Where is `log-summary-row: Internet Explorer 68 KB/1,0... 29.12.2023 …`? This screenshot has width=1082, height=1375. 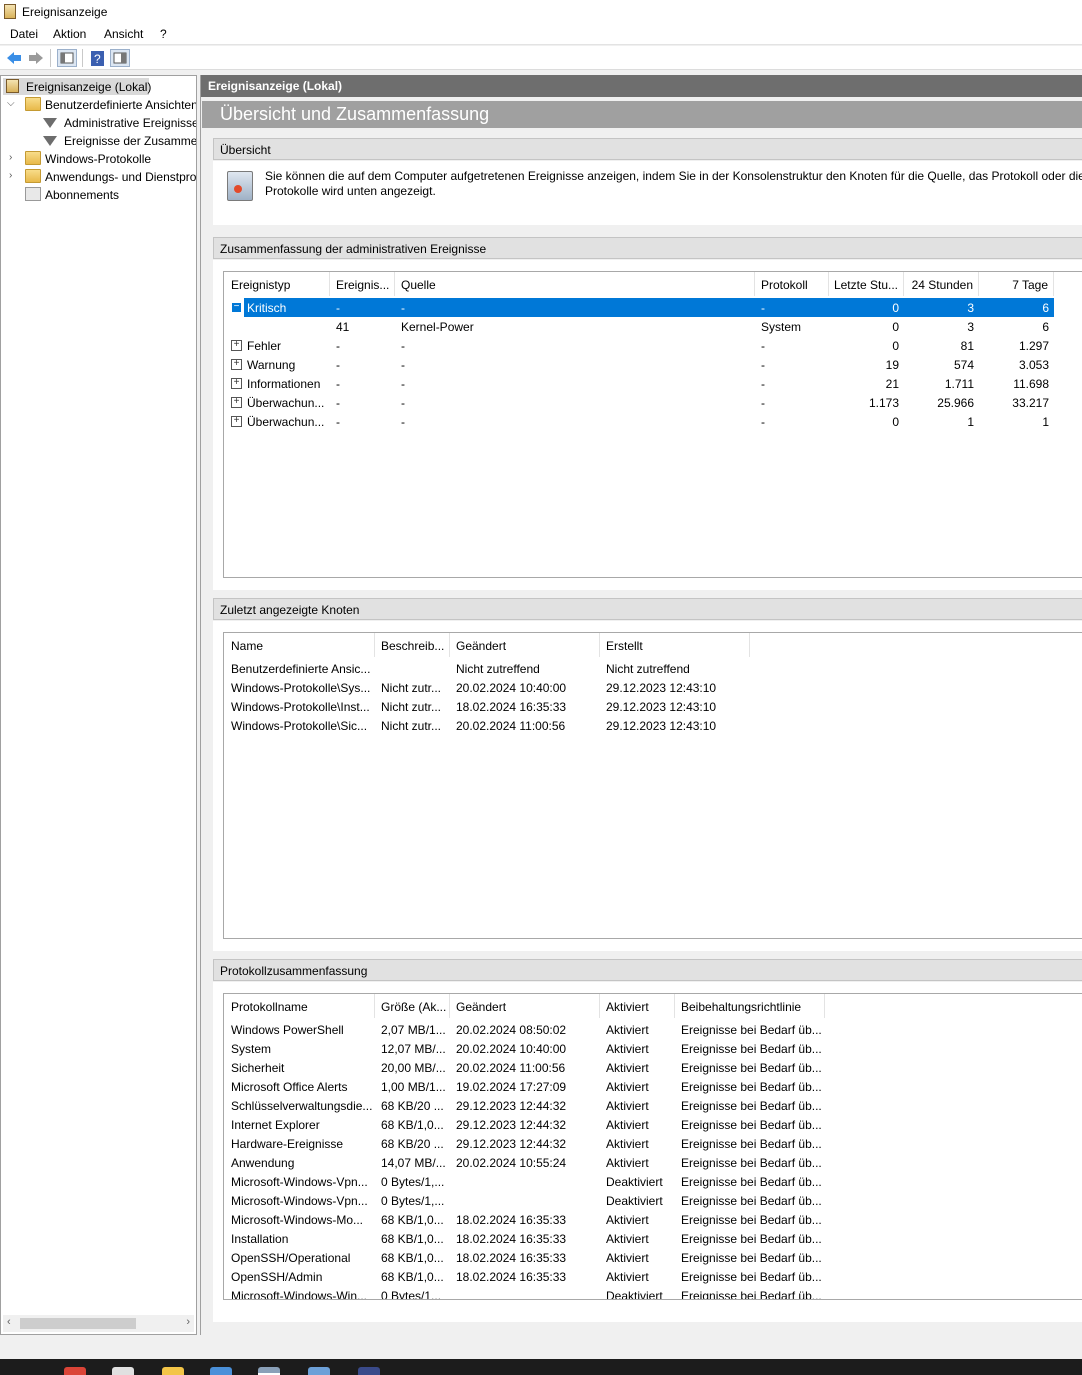
log-summary-row: Internet Explorer 68 KB/1,0... 29.12.2023 … is located at coordinates (639, 1124).